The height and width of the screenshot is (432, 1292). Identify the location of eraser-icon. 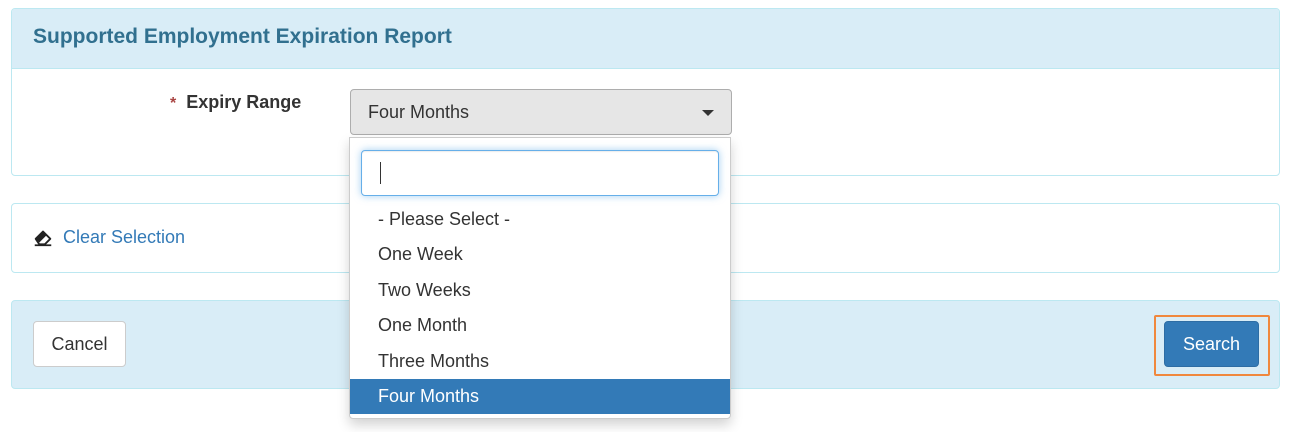
(43, 238).